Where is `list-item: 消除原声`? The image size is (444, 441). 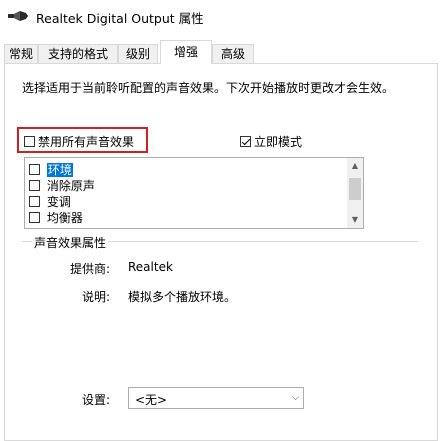
list-item: 消除原声 is located at coordinates (62, 185).